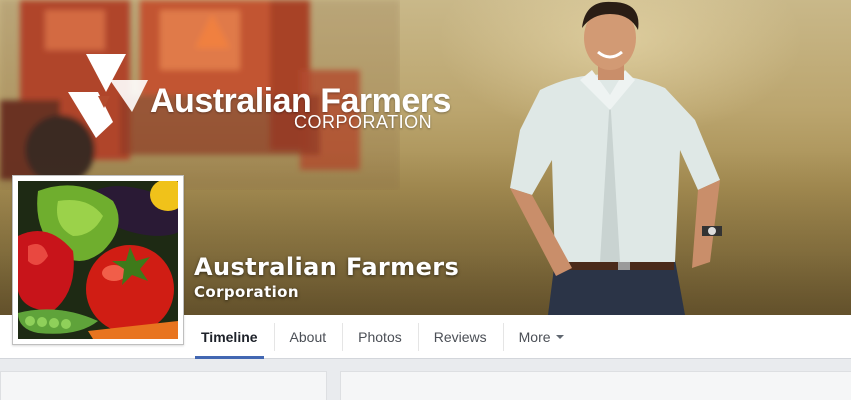 The height and width of the screenshot is (400, 851). I want to click on tab-label: Photos, so click(380, 337).